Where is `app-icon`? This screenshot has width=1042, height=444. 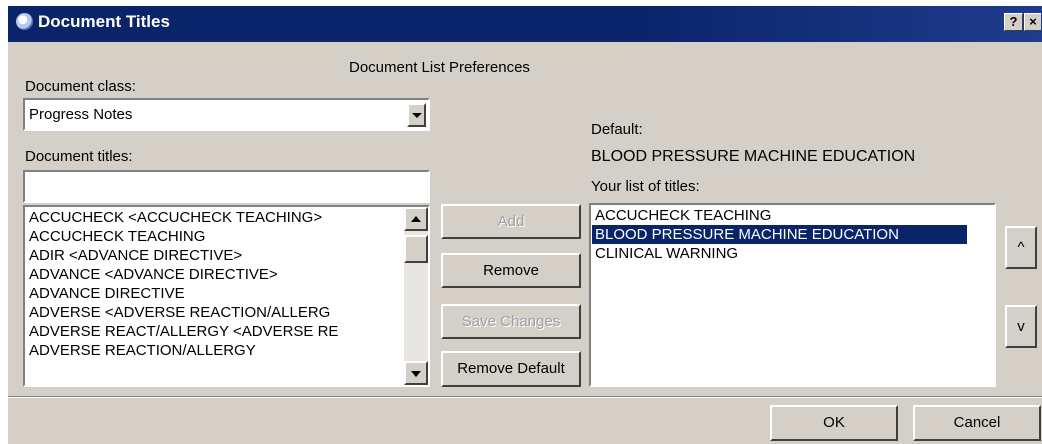 app-icon is located at coordinates (24, 21).